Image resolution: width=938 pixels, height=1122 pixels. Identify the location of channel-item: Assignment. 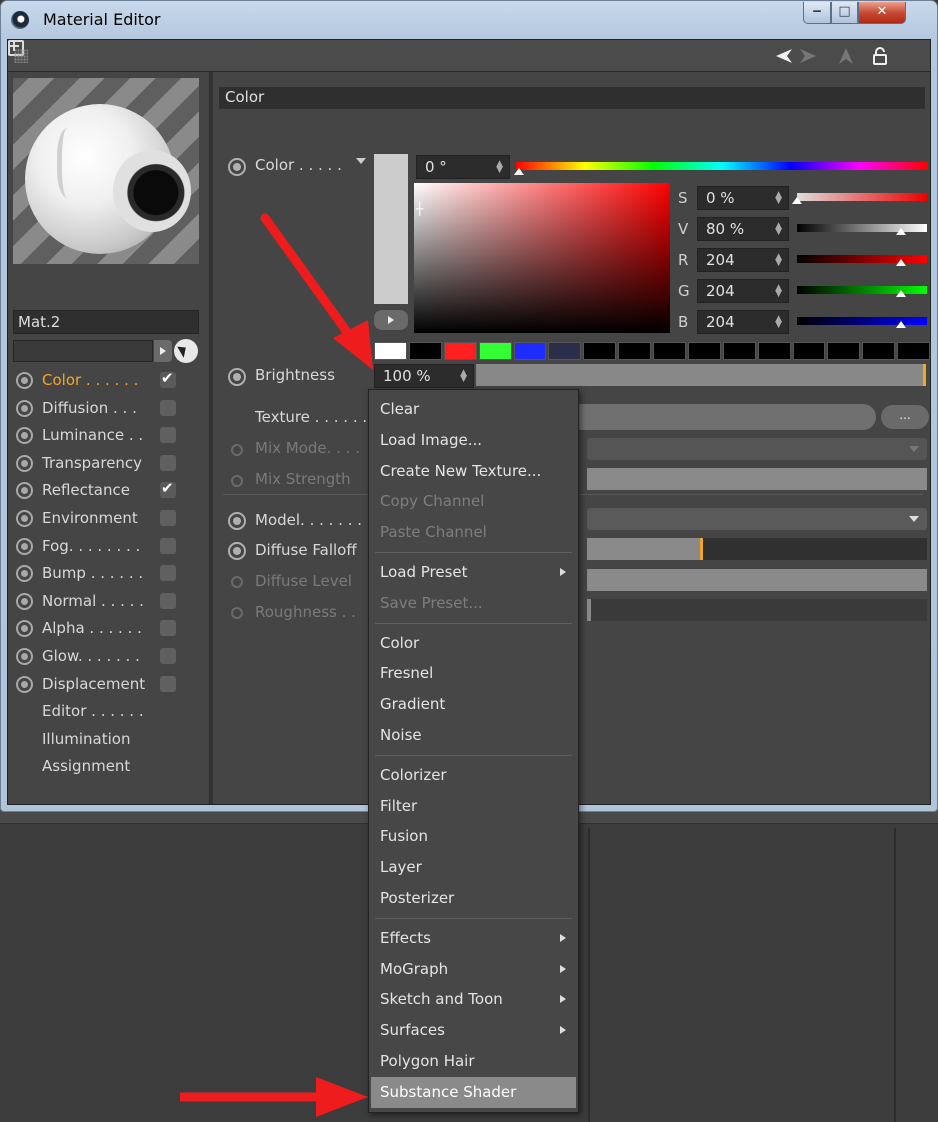
(109, 767).